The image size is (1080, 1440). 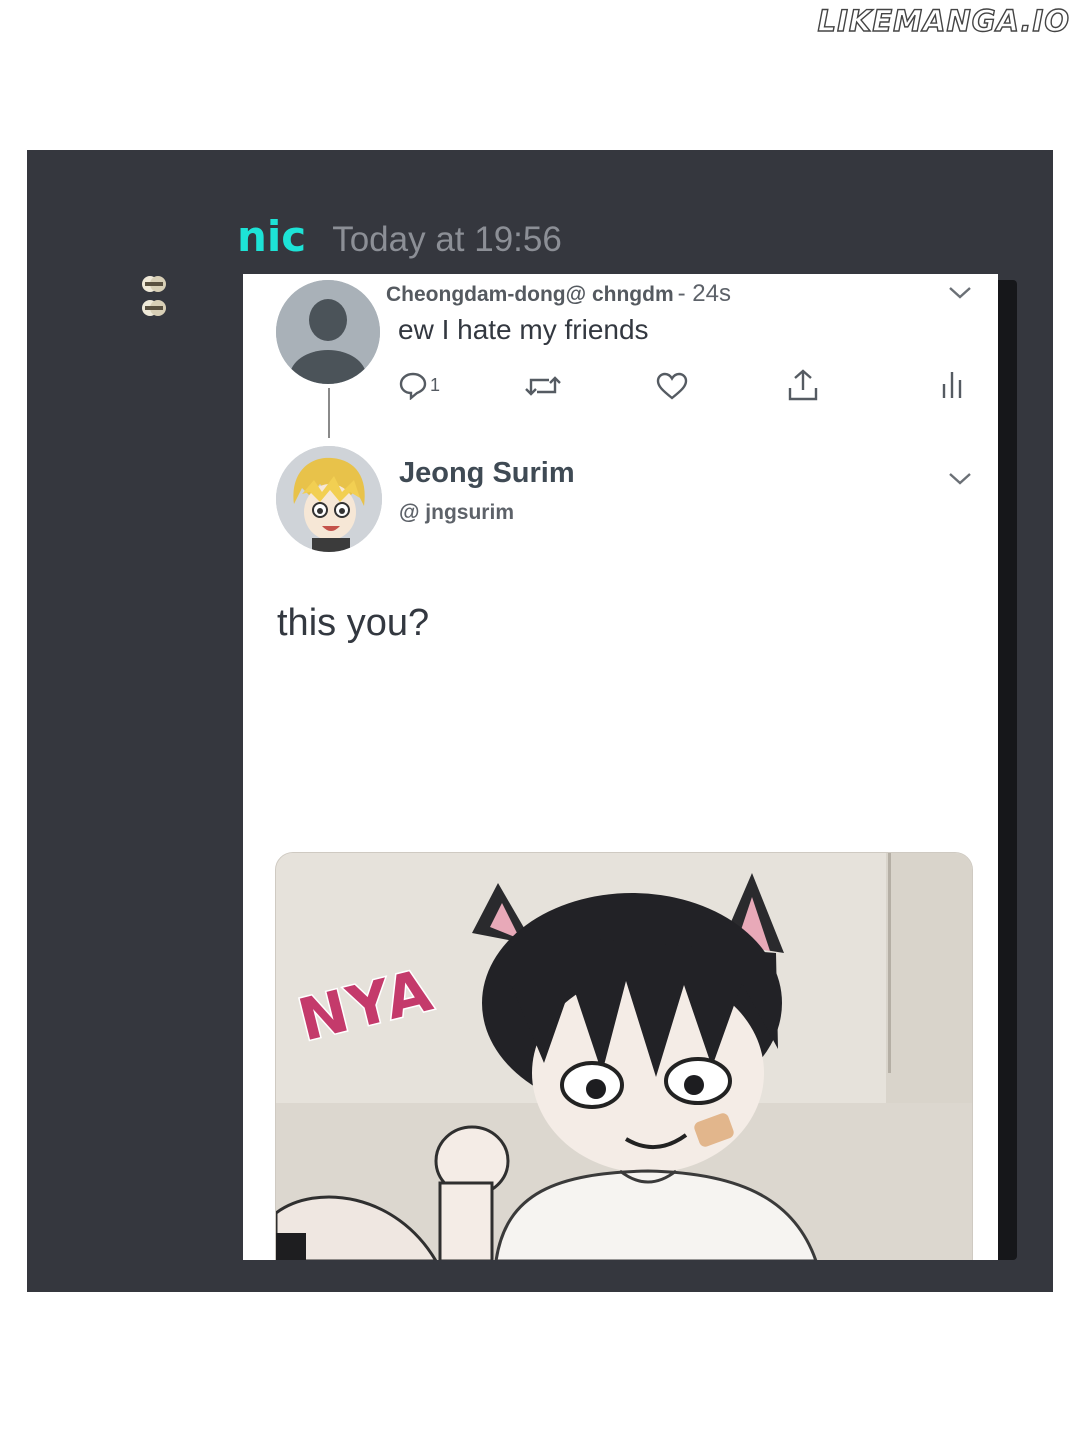 What do you see at coordinates (704, 293) in the screenshot?
I see `parent-tweet-time: - 24s` at bounding box center [704, 293].